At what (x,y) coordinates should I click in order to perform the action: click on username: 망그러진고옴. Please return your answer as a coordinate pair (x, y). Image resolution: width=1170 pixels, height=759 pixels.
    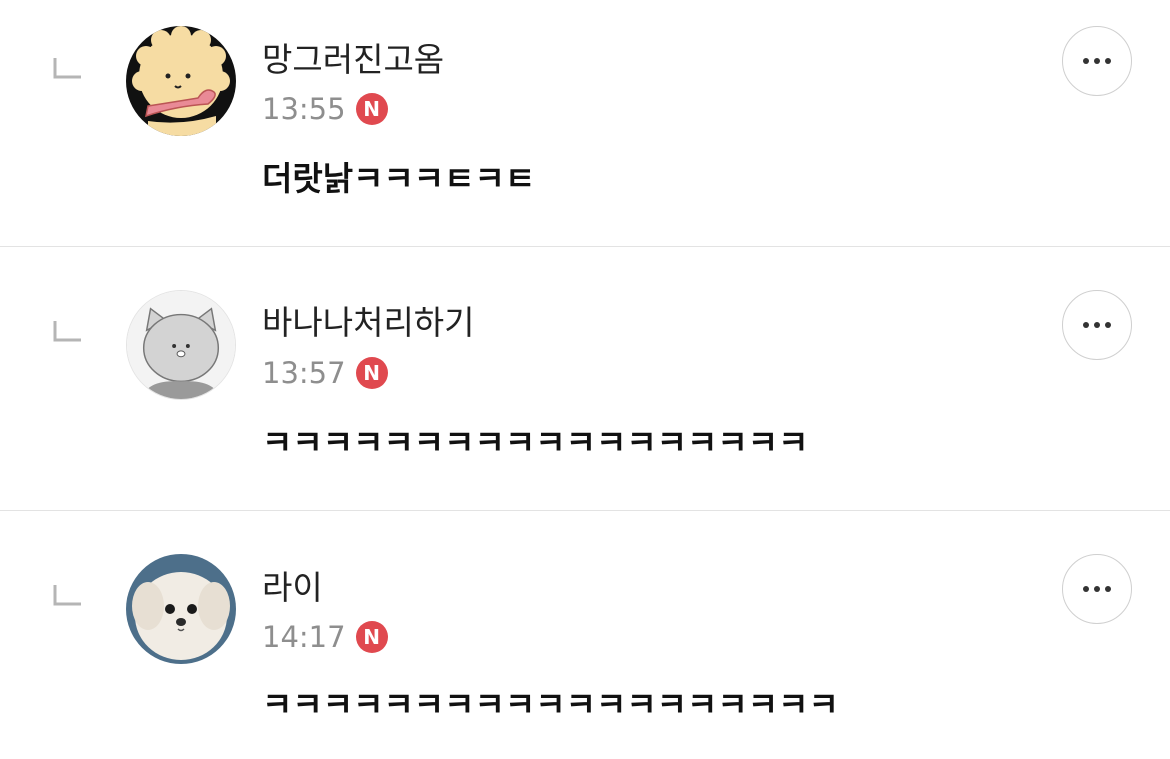
    Looking at the image, I should click on (353, 60).